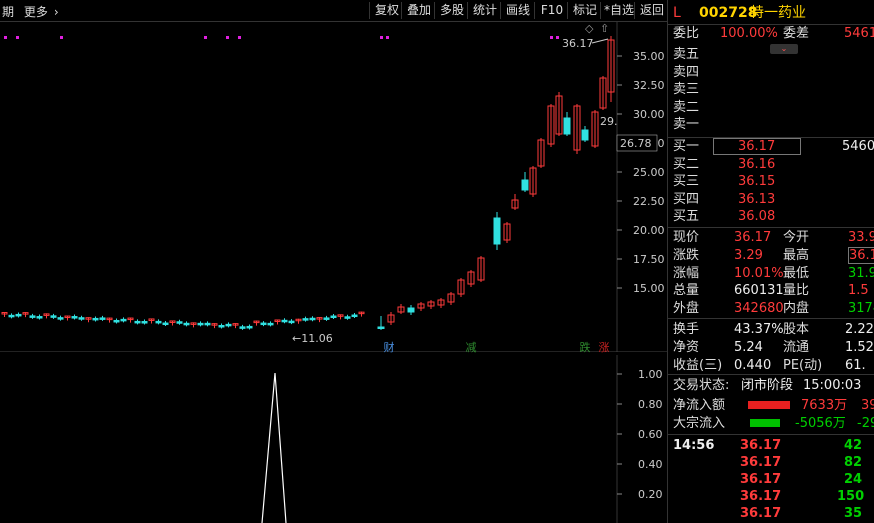 The image size is (874, 523). I want to click on sell-level-label: 卖二, so click(686, 107).